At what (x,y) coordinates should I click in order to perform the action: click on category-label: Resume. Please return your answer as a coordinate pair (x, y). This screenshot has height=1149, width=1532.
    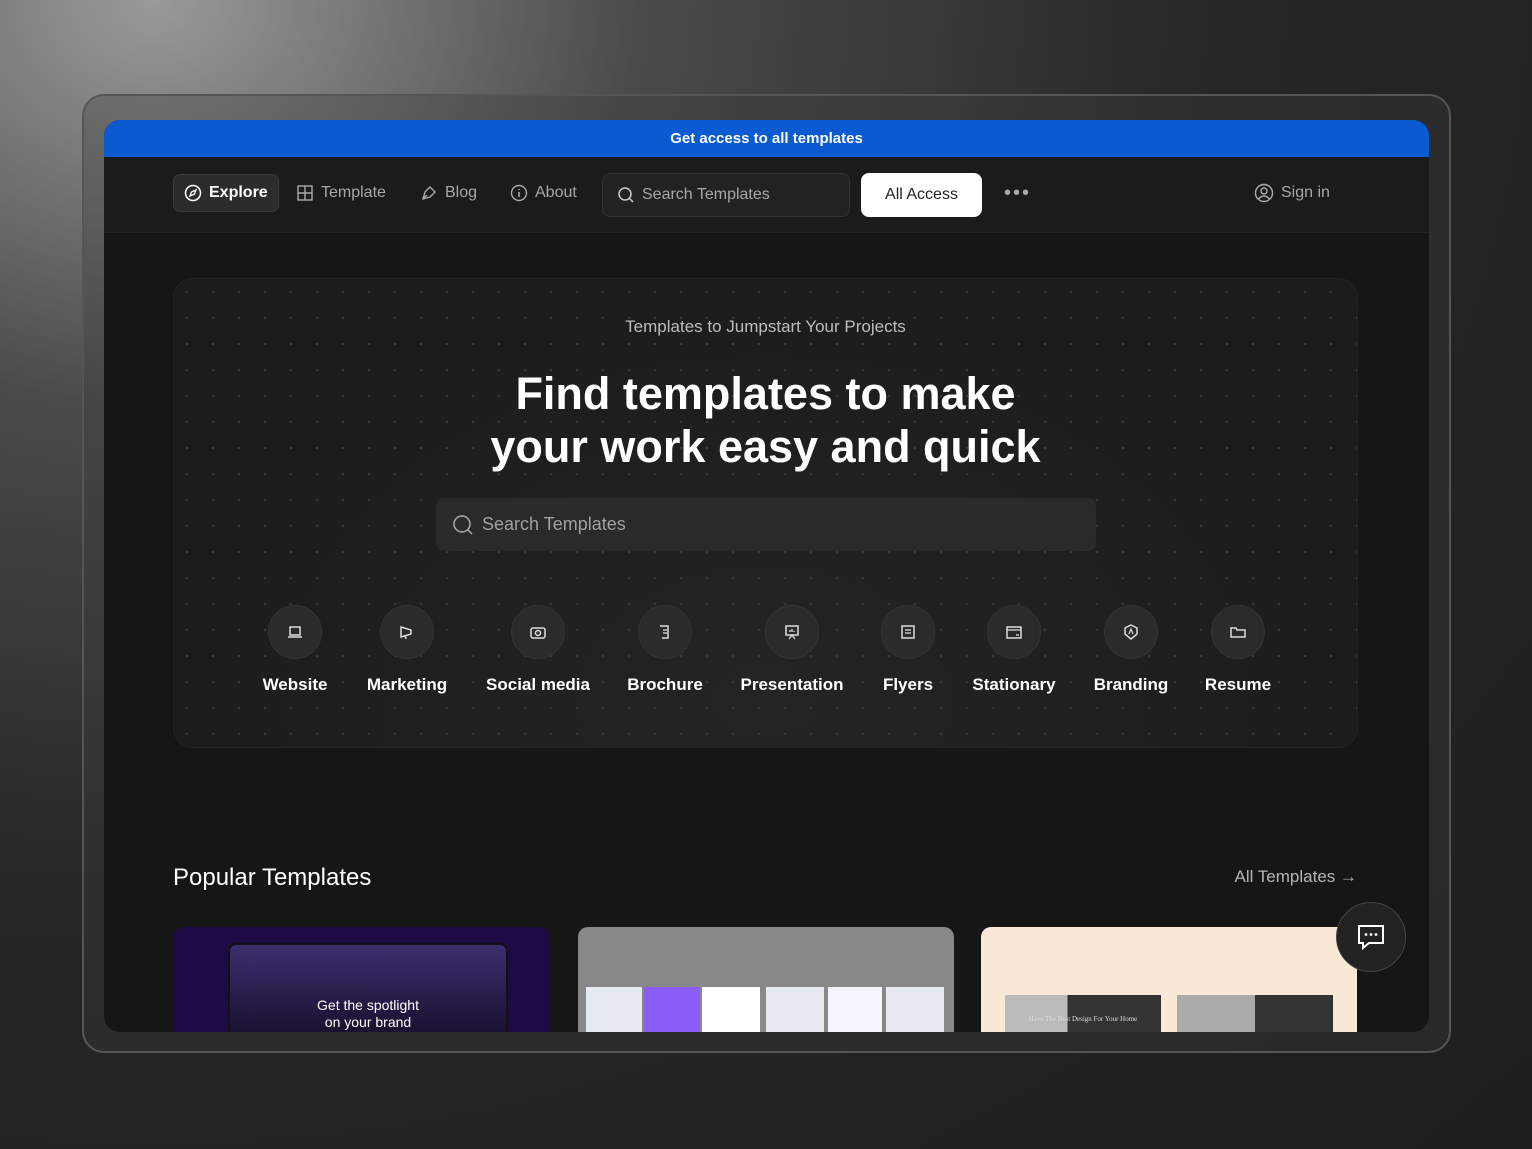
    Looking at the image, I should click on (1238, 684).